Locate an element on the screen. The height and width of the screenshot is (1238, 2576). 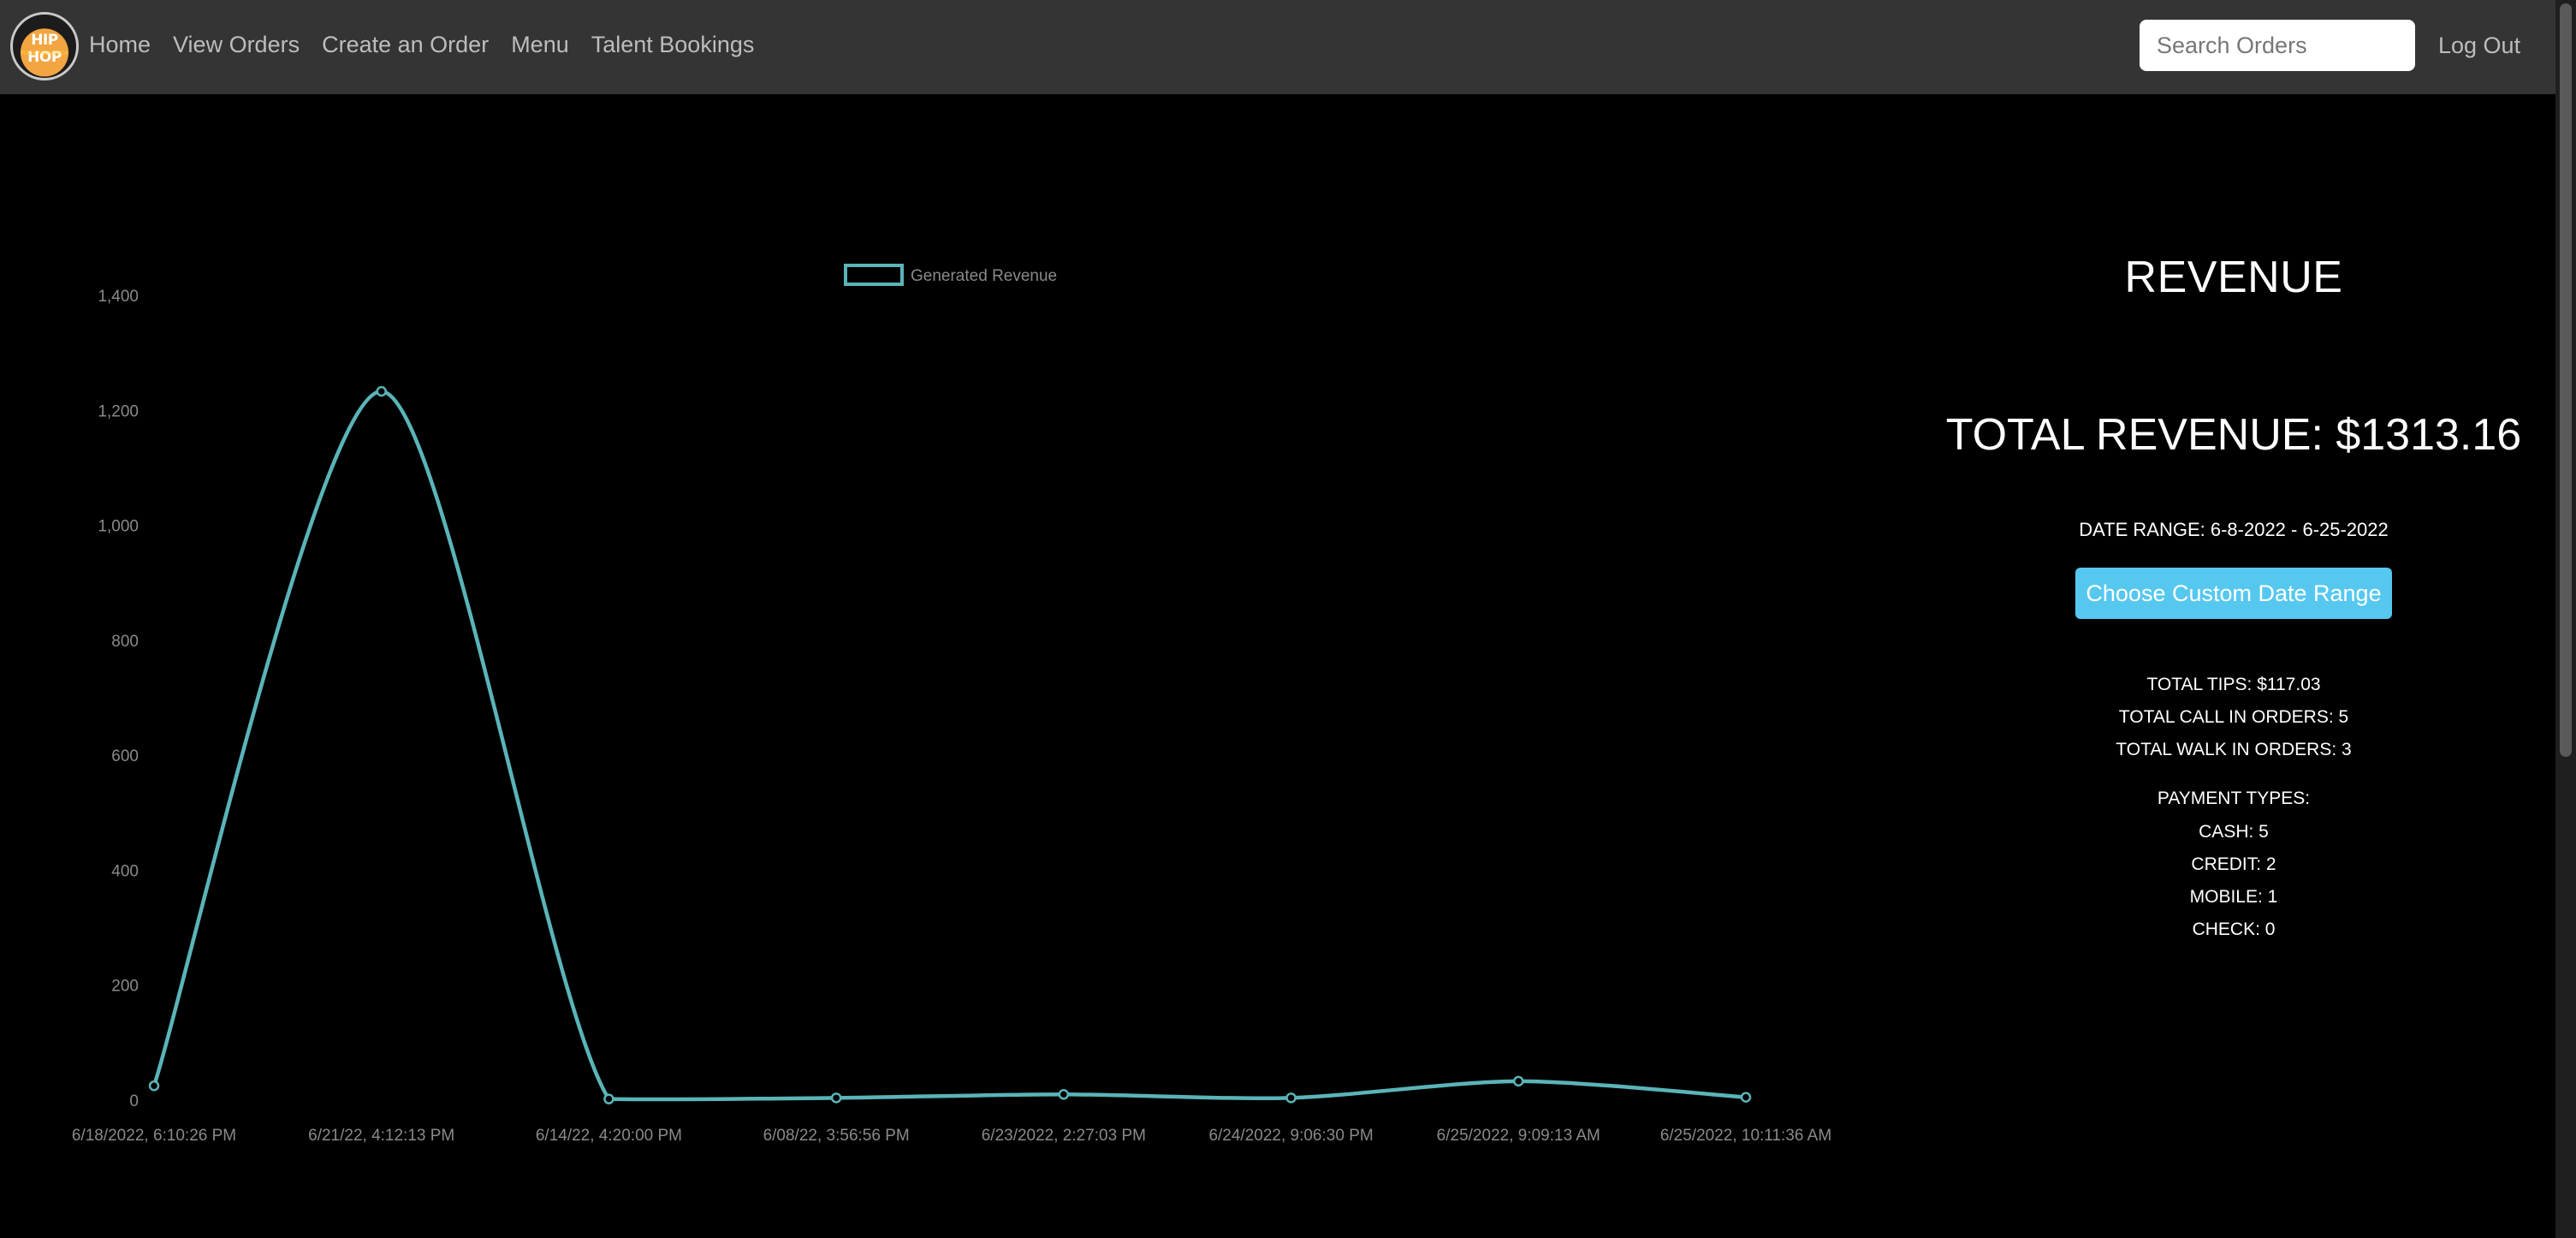
date-range: DATE RANGE: 6-8-2022 - 6-25-2022 is located at coordinates (2234, 529).